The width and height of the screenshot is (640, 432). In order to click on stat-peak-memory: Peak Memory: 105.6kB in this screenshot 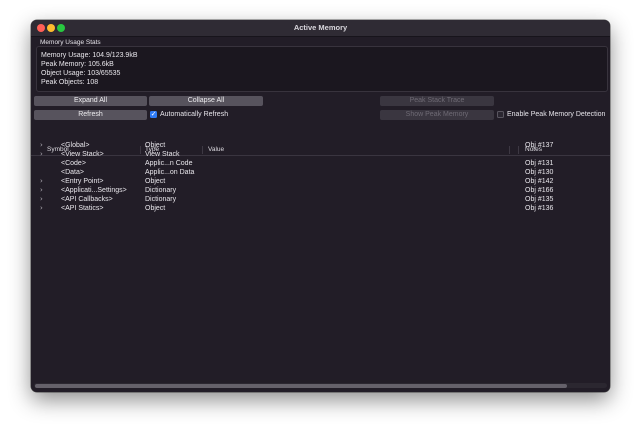, I will do `click(77, 64)`.